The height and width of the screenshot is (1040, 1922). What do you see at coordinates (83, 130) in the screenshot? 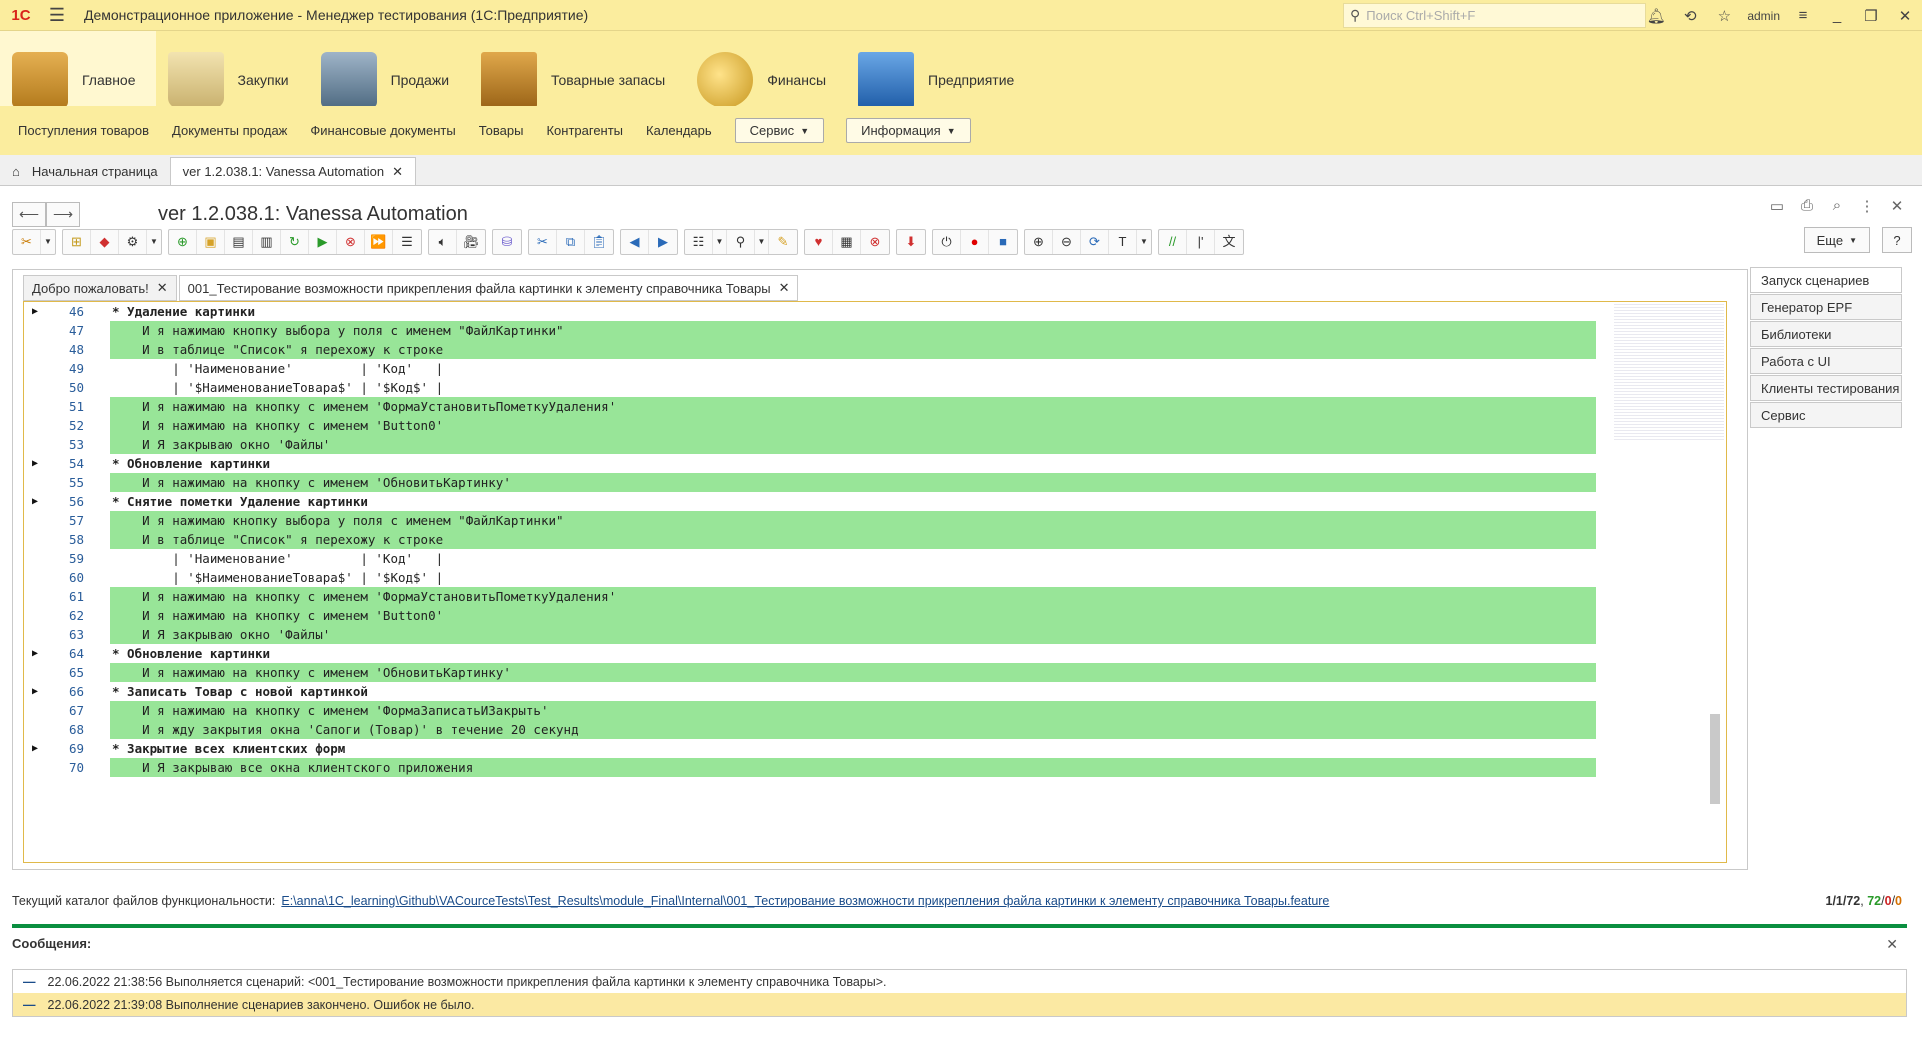
I see `nav-link-receipts: Поступления товаров` at bounding box center [83, 130].